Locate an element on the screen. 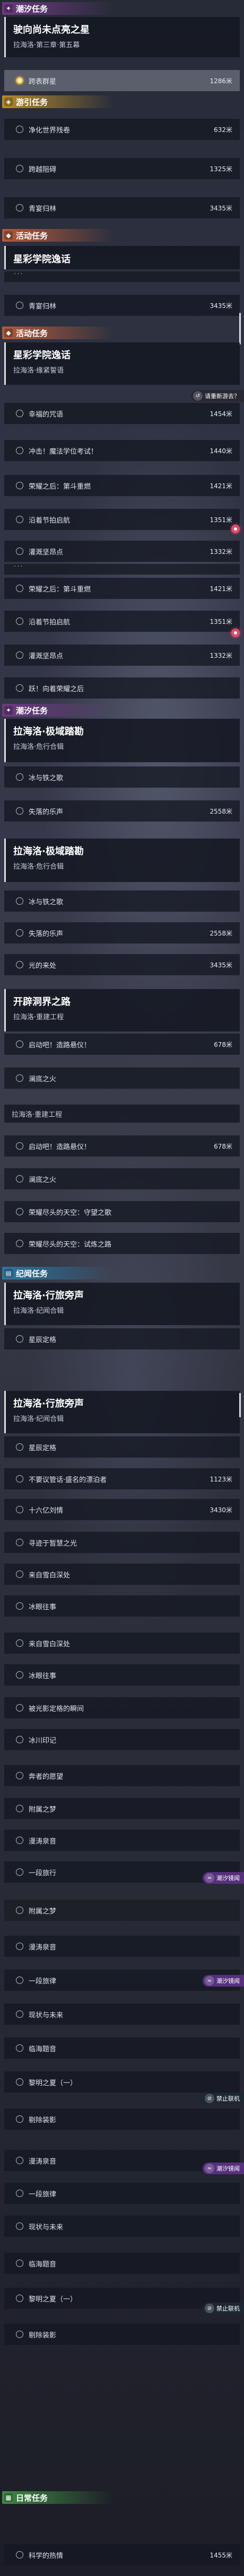 The image size is (244, 2576). step-distance: 1325米 is located at coordinates (221, 169).